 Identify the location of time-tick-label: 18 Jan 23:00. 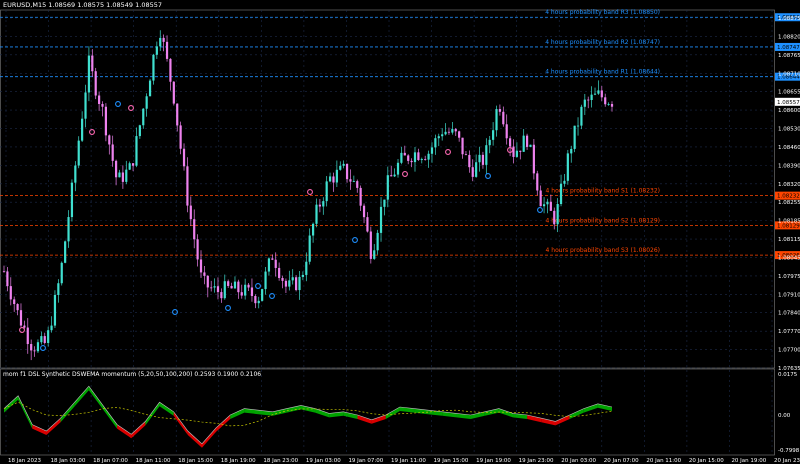
(280, 461).